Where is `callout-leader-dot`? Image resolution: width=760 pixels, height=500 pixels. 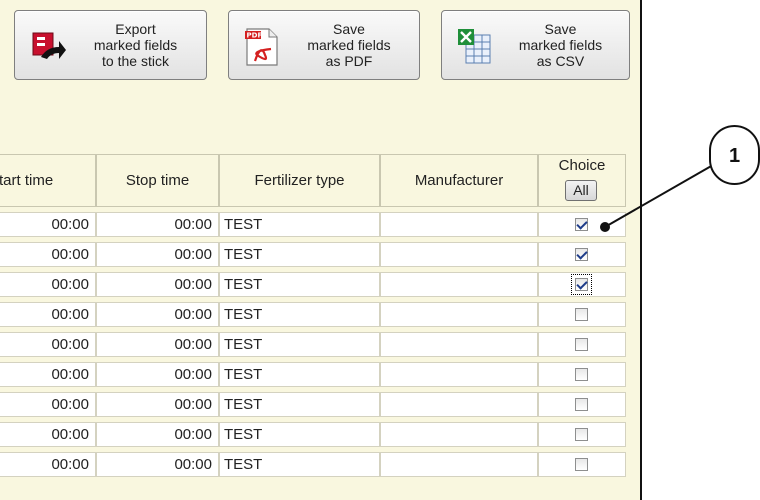 callout-leader-dot is located at coordinates (605, 227).